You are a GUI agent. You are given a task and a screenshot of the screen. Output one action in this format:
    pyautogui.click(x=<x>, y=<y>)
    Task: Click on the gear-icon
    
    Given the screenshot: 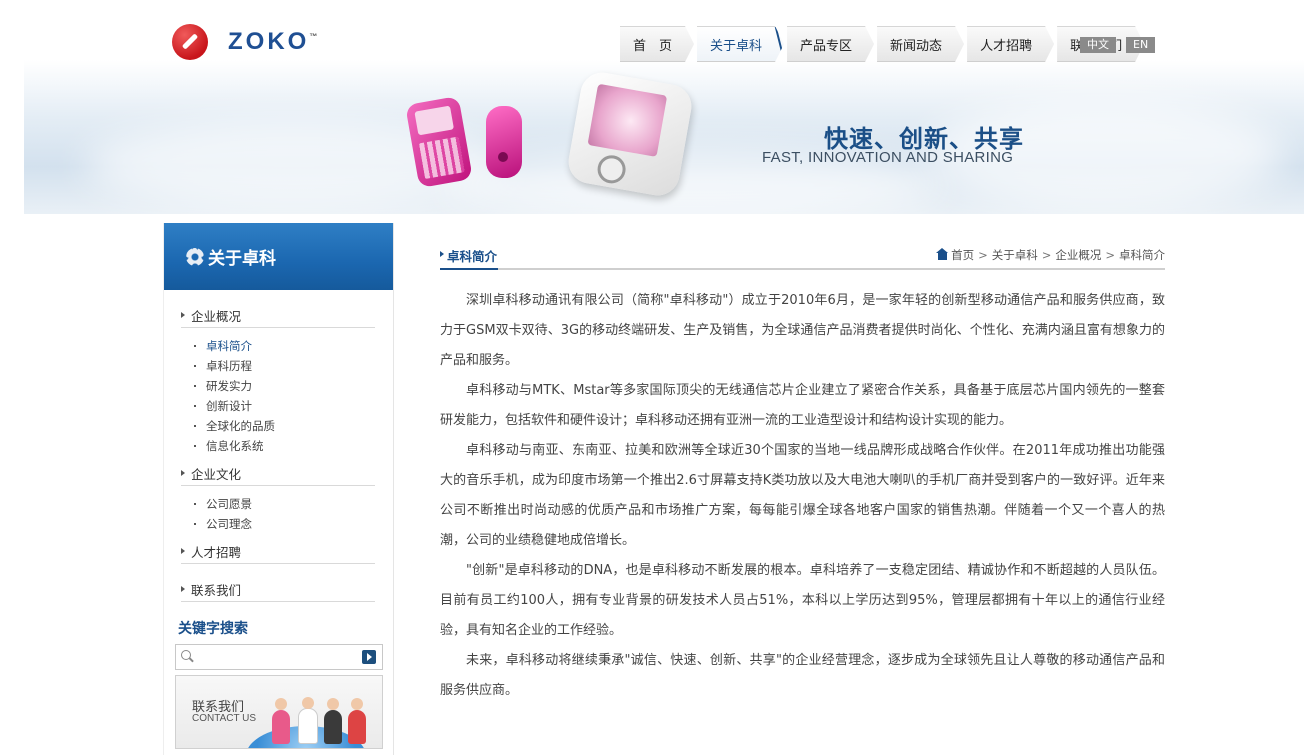 What is the action you would take?
    pyautogui.click(x=195, y=256)
    